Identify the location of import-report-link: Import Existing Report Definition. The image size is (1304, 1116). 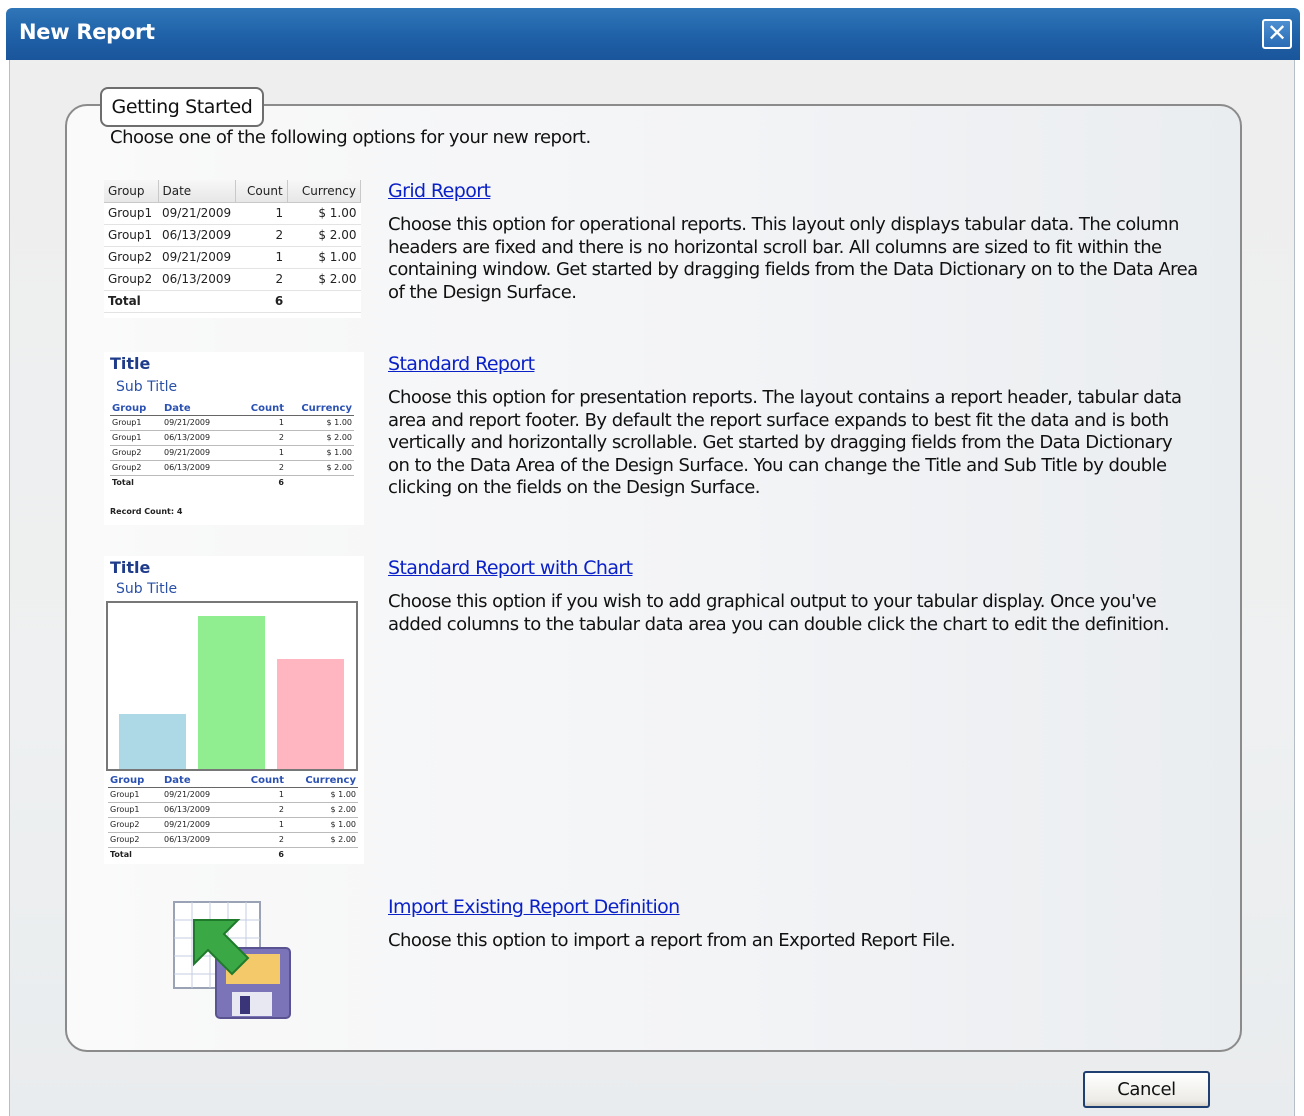
(534, 907).